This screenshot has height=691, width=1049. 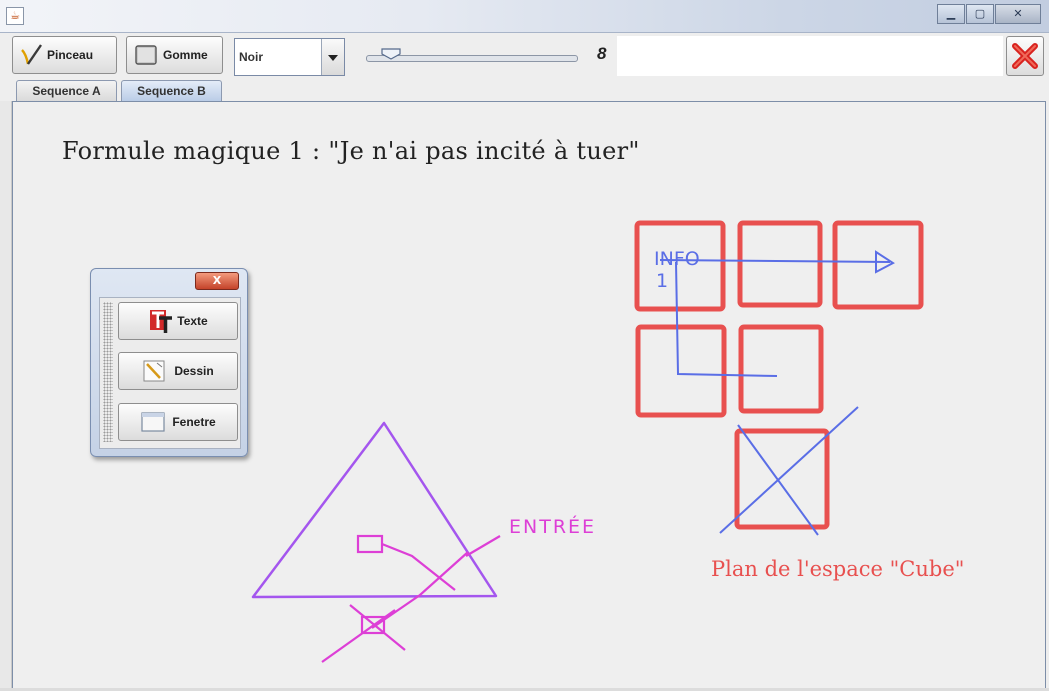 What do you see at coordinates (810, 56) in the screenshot?
I see `toolbar-blank-area` at bounding box center [810, 56].